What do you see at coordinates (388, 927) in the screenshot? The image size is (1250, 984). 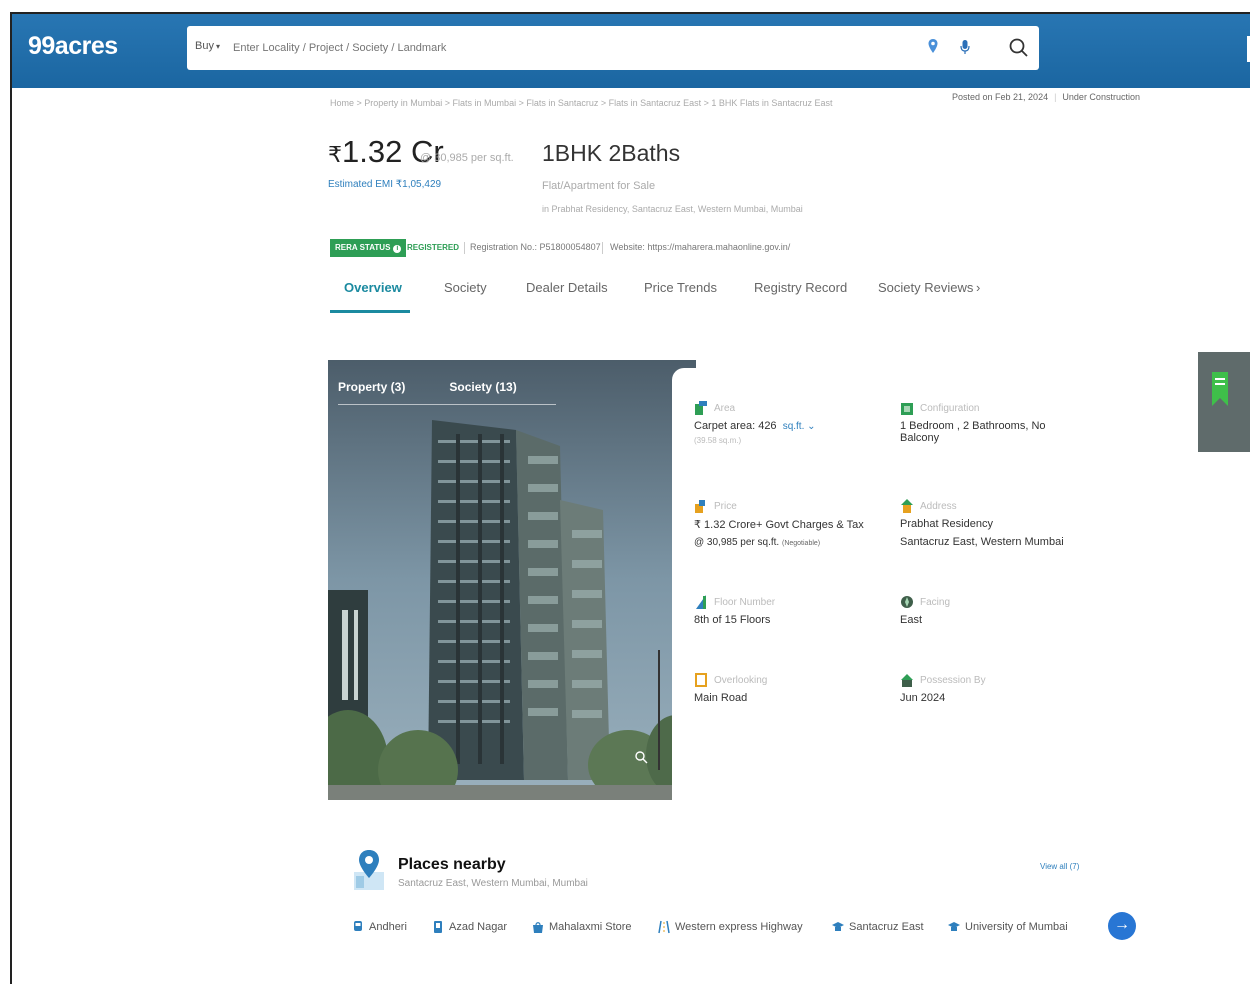 I see `place-label: Andheri` at bounding box center [388, 927].